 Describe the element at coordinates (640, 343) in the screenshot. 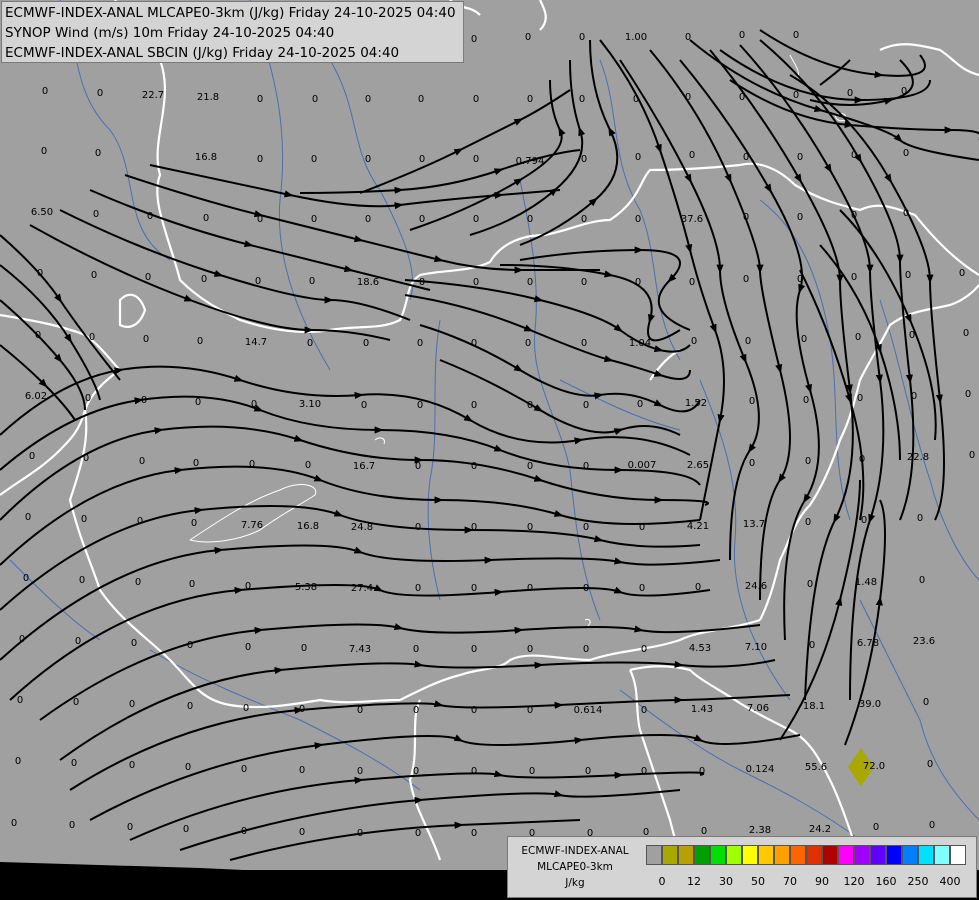

I see `cape-value-label: 1.04` at that location.